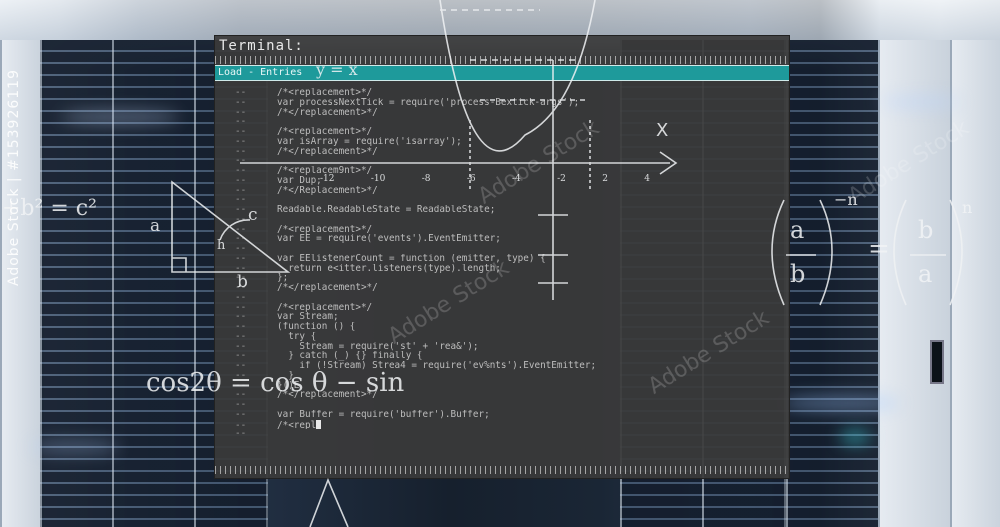 This screenshot has height=527, width=1000. I want to click on code-text: /*<replacement>*/, so click(325, 93).